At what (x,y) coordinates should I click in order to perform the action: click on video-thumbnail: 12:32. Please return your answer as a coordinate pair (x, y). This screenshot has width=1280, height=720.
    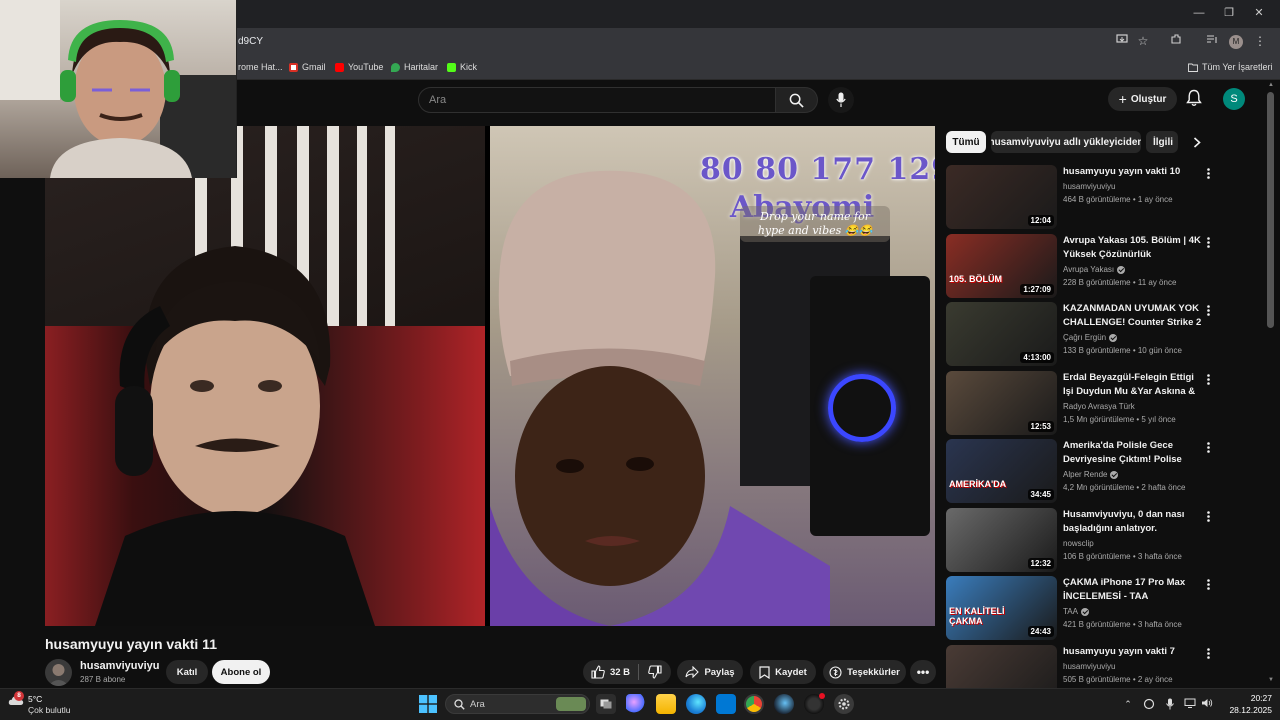
    Looking at the image, I should click on (1001, 540).